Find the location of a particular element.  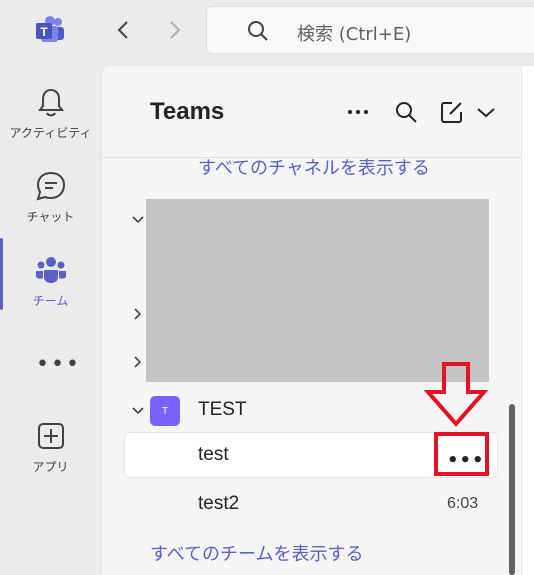

channel-name: test is located at coordinates (213, 455).